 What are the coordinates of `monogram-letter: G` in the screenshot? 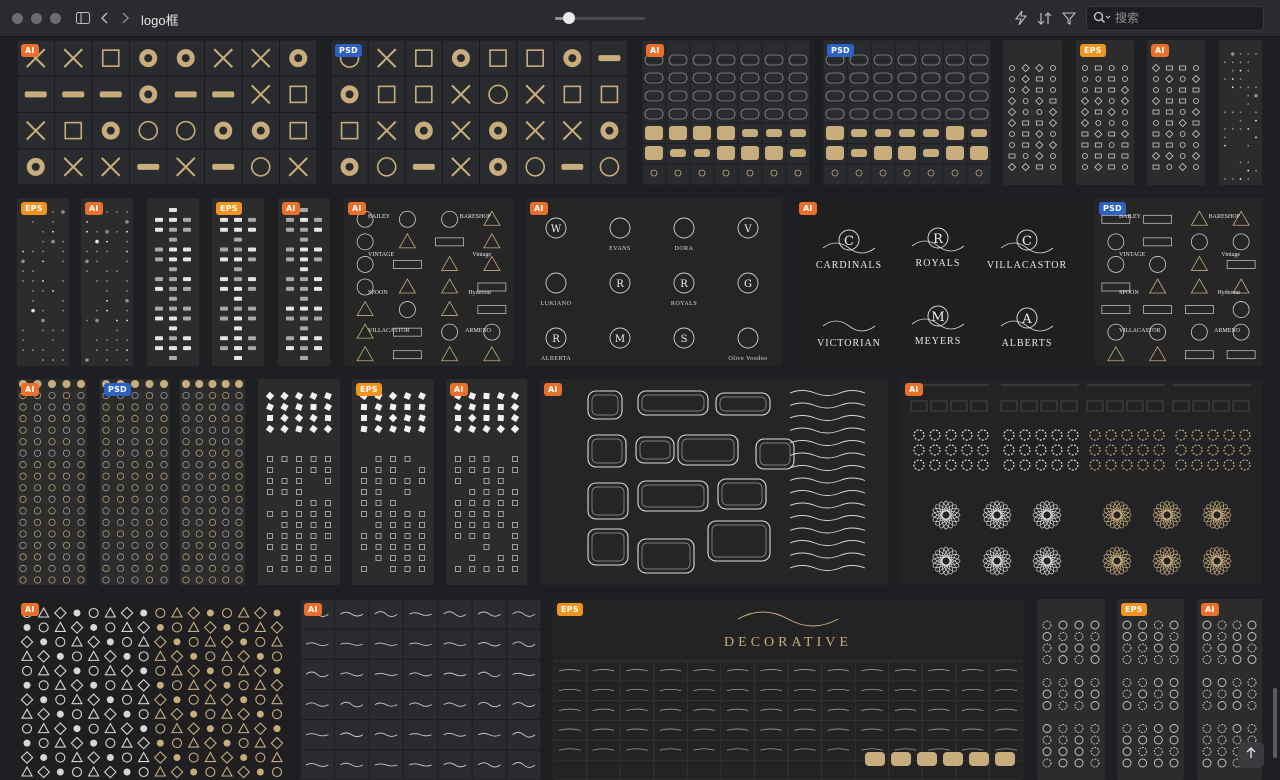 It's located at (748, 284).